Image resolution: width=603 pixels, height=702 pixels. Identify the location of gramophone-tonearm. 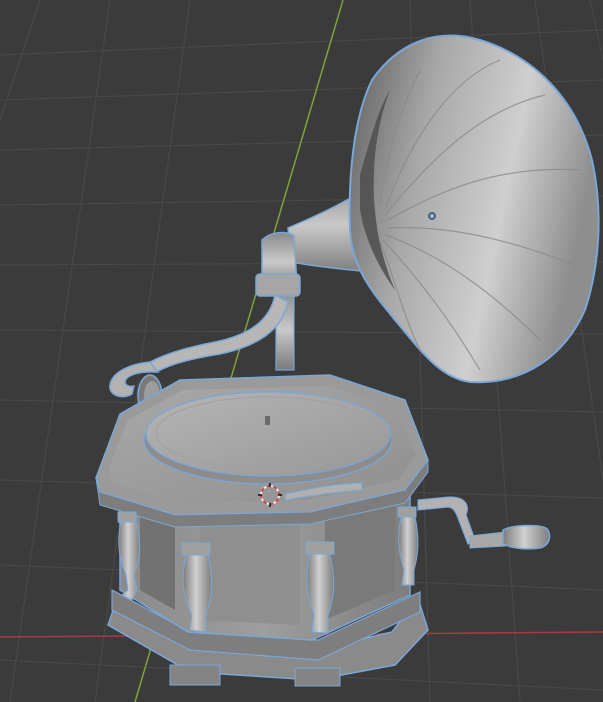
(205, 314).